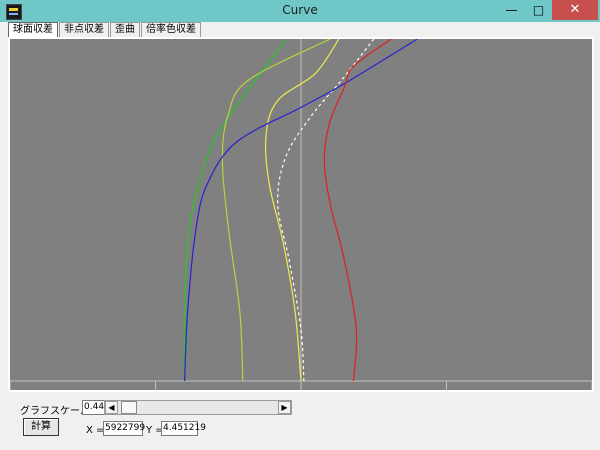 This screenshot has width=600, height=450. I want to click on tab-strip: 球面収差 非点収差 歪曲 倍率色収差, so click(105, 29).